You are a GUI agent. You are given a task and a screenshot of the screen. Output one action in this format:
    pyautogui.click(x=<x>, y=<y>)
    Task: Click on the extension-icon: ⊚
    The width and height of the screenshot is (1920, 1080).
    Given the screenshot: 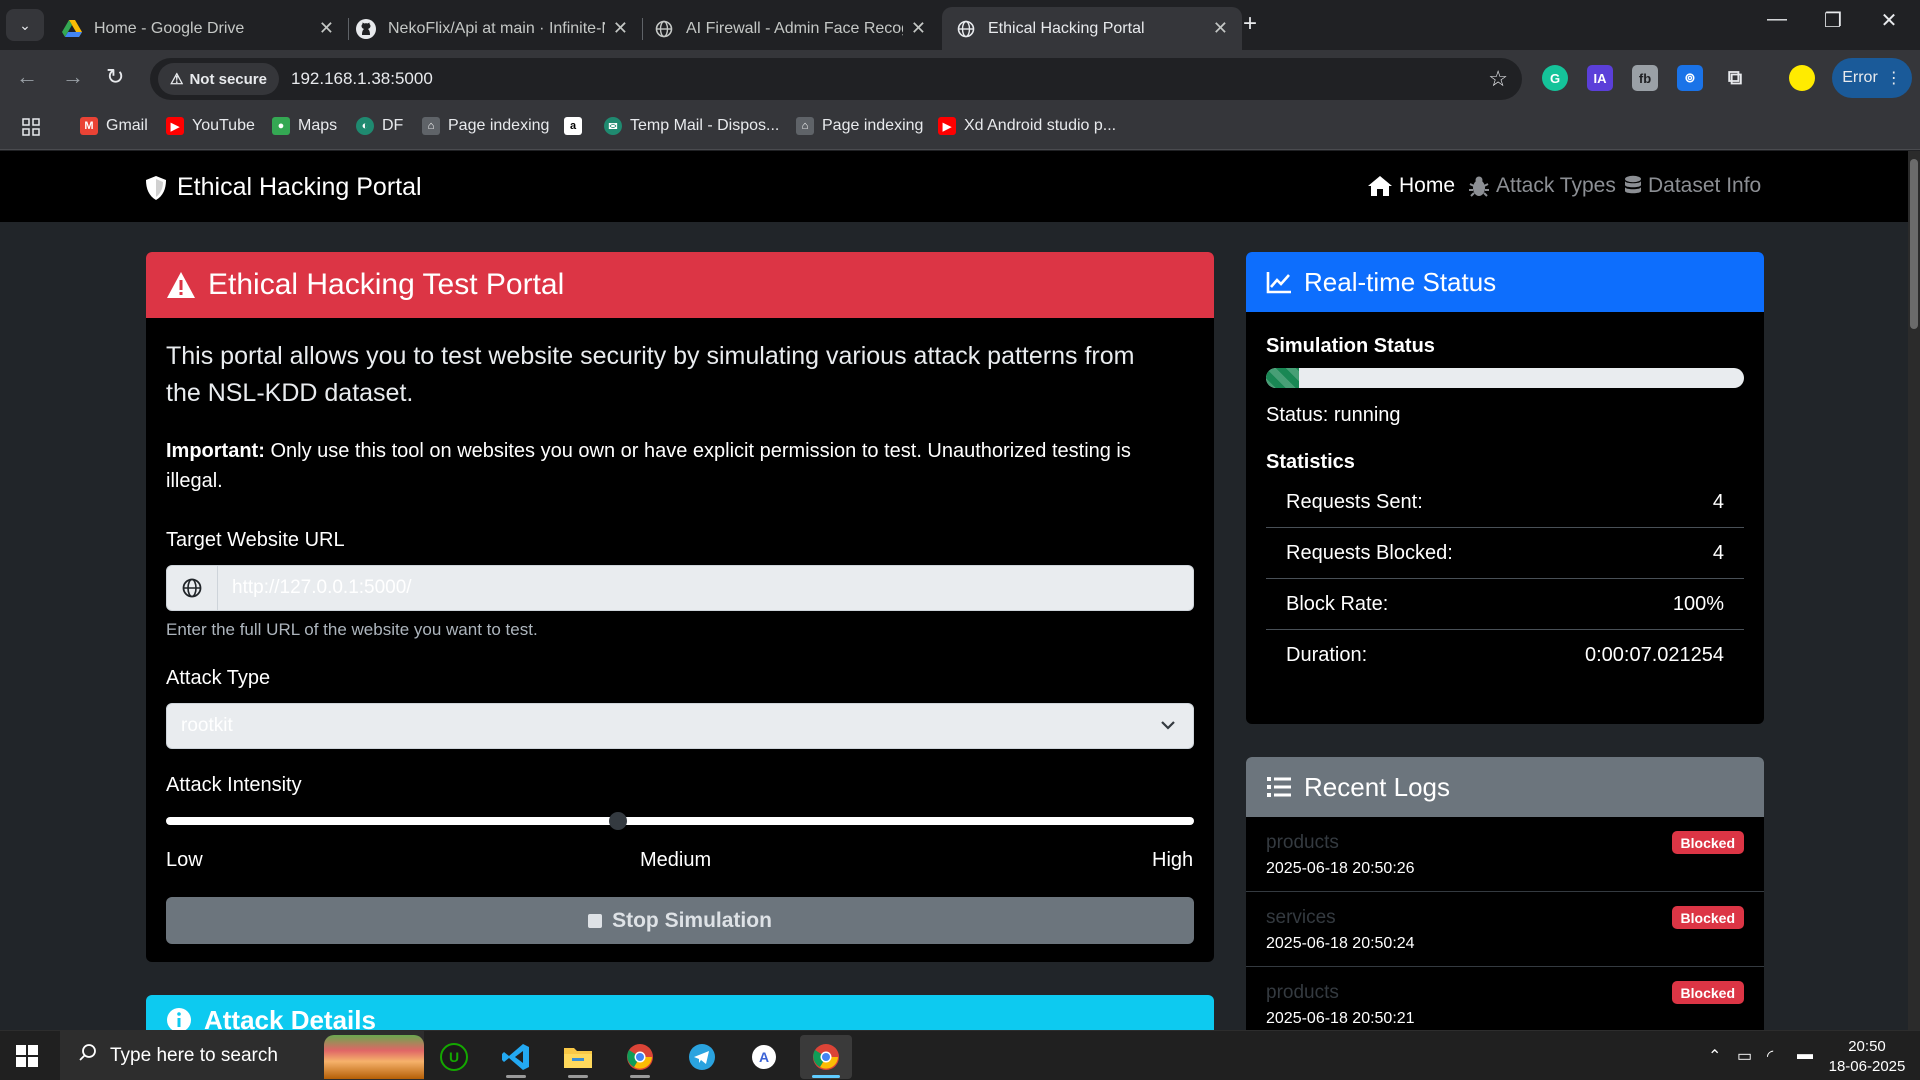 What is the action you would take?
    pyautogui.click(x=1690, y=78)
    